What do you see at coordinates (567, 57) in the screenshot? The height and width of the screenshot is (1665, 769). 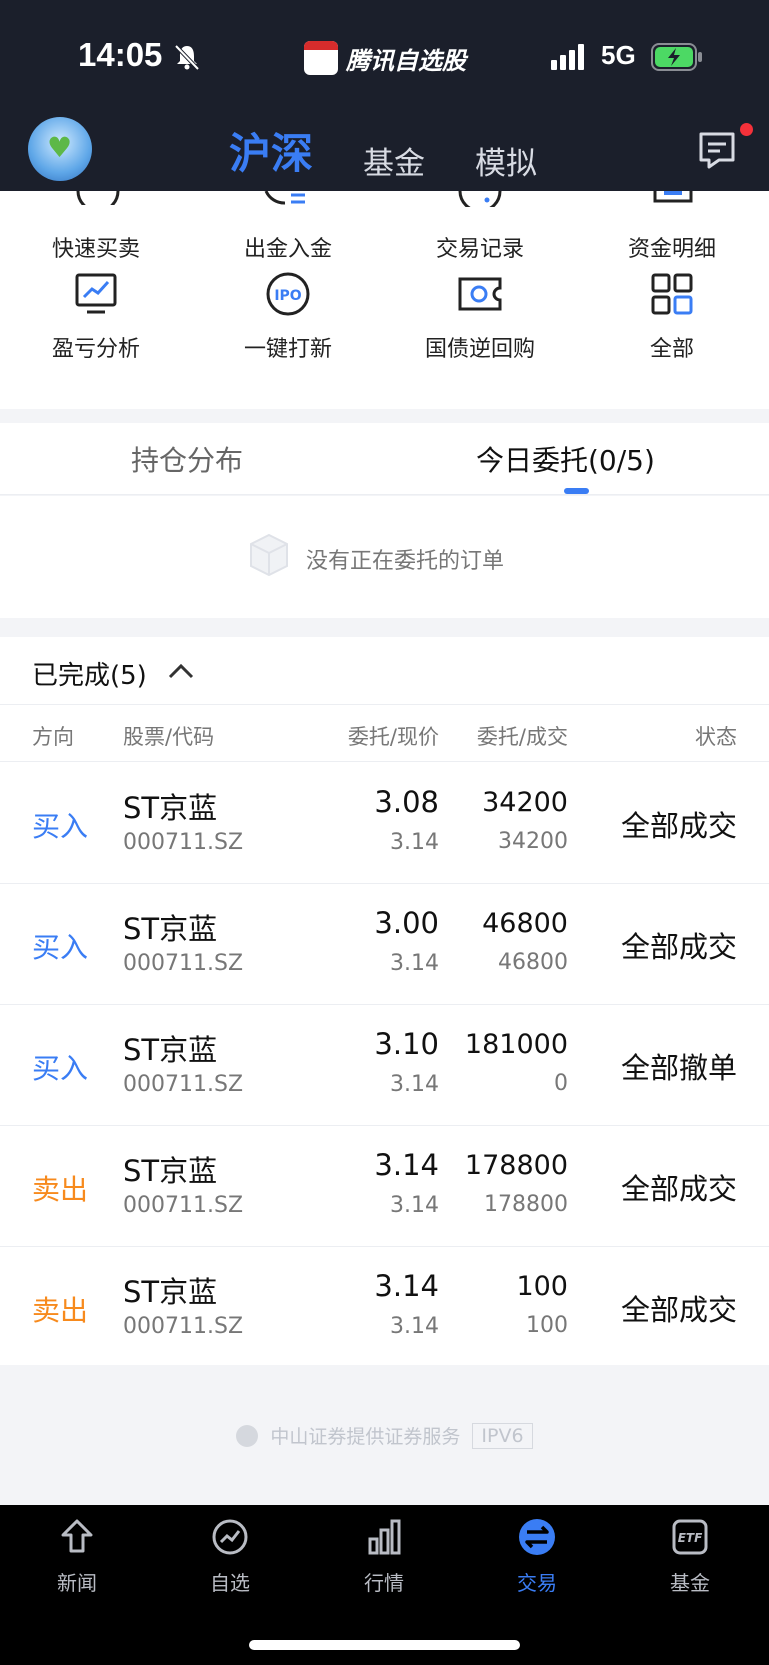 I see `signal-icon` at bounding box center [567, 57].